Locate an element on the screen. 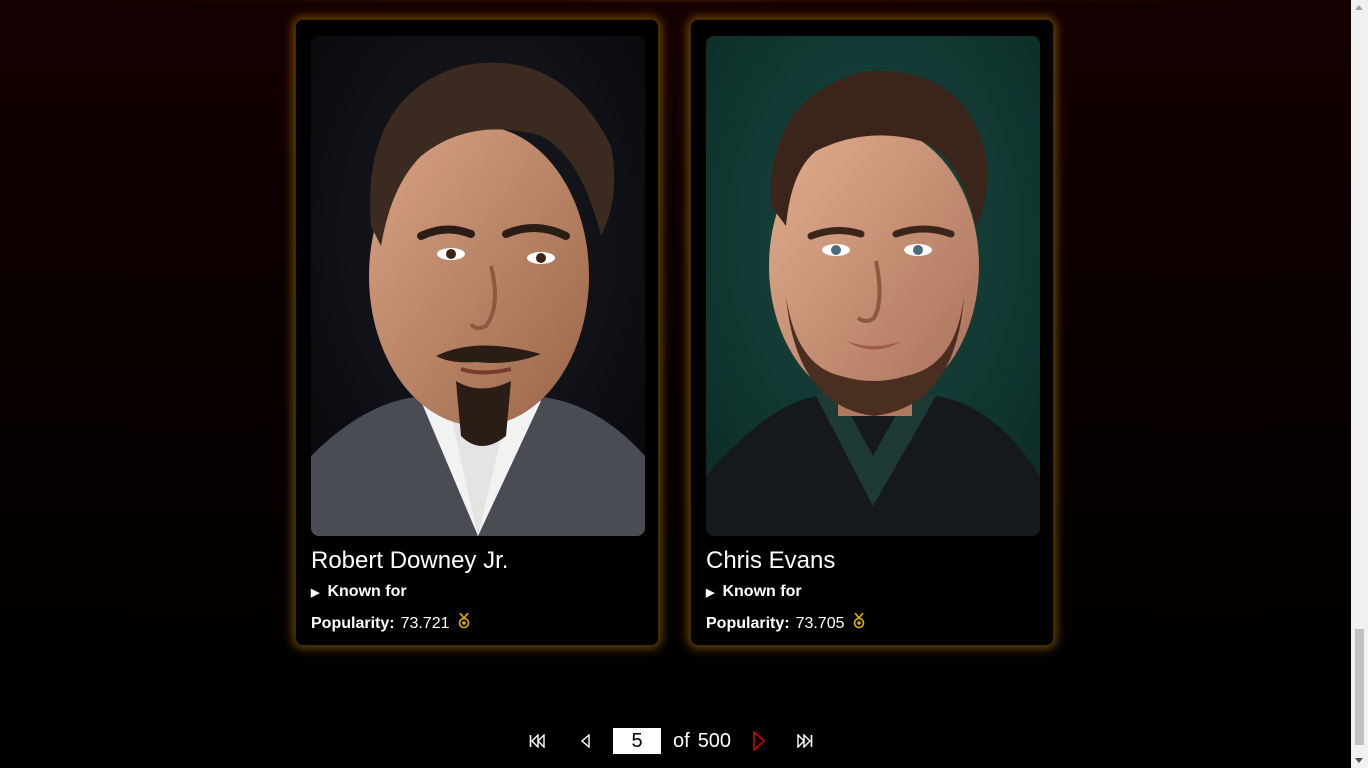 The image size is (1368, 768). skip-first-icon is located at coordinates (537, 741).